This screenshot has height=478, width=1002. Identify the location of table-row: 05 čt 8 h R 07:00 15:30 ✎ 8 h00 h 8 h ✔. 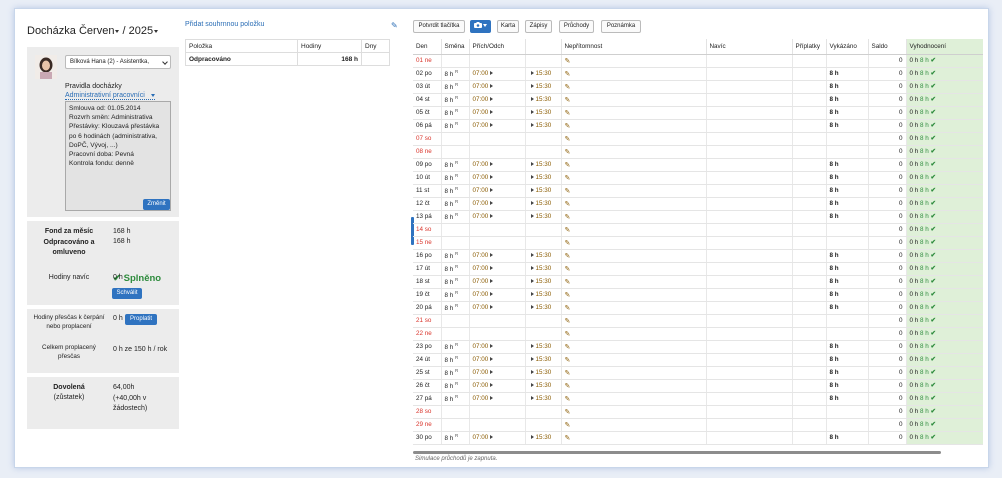
(698, 113).